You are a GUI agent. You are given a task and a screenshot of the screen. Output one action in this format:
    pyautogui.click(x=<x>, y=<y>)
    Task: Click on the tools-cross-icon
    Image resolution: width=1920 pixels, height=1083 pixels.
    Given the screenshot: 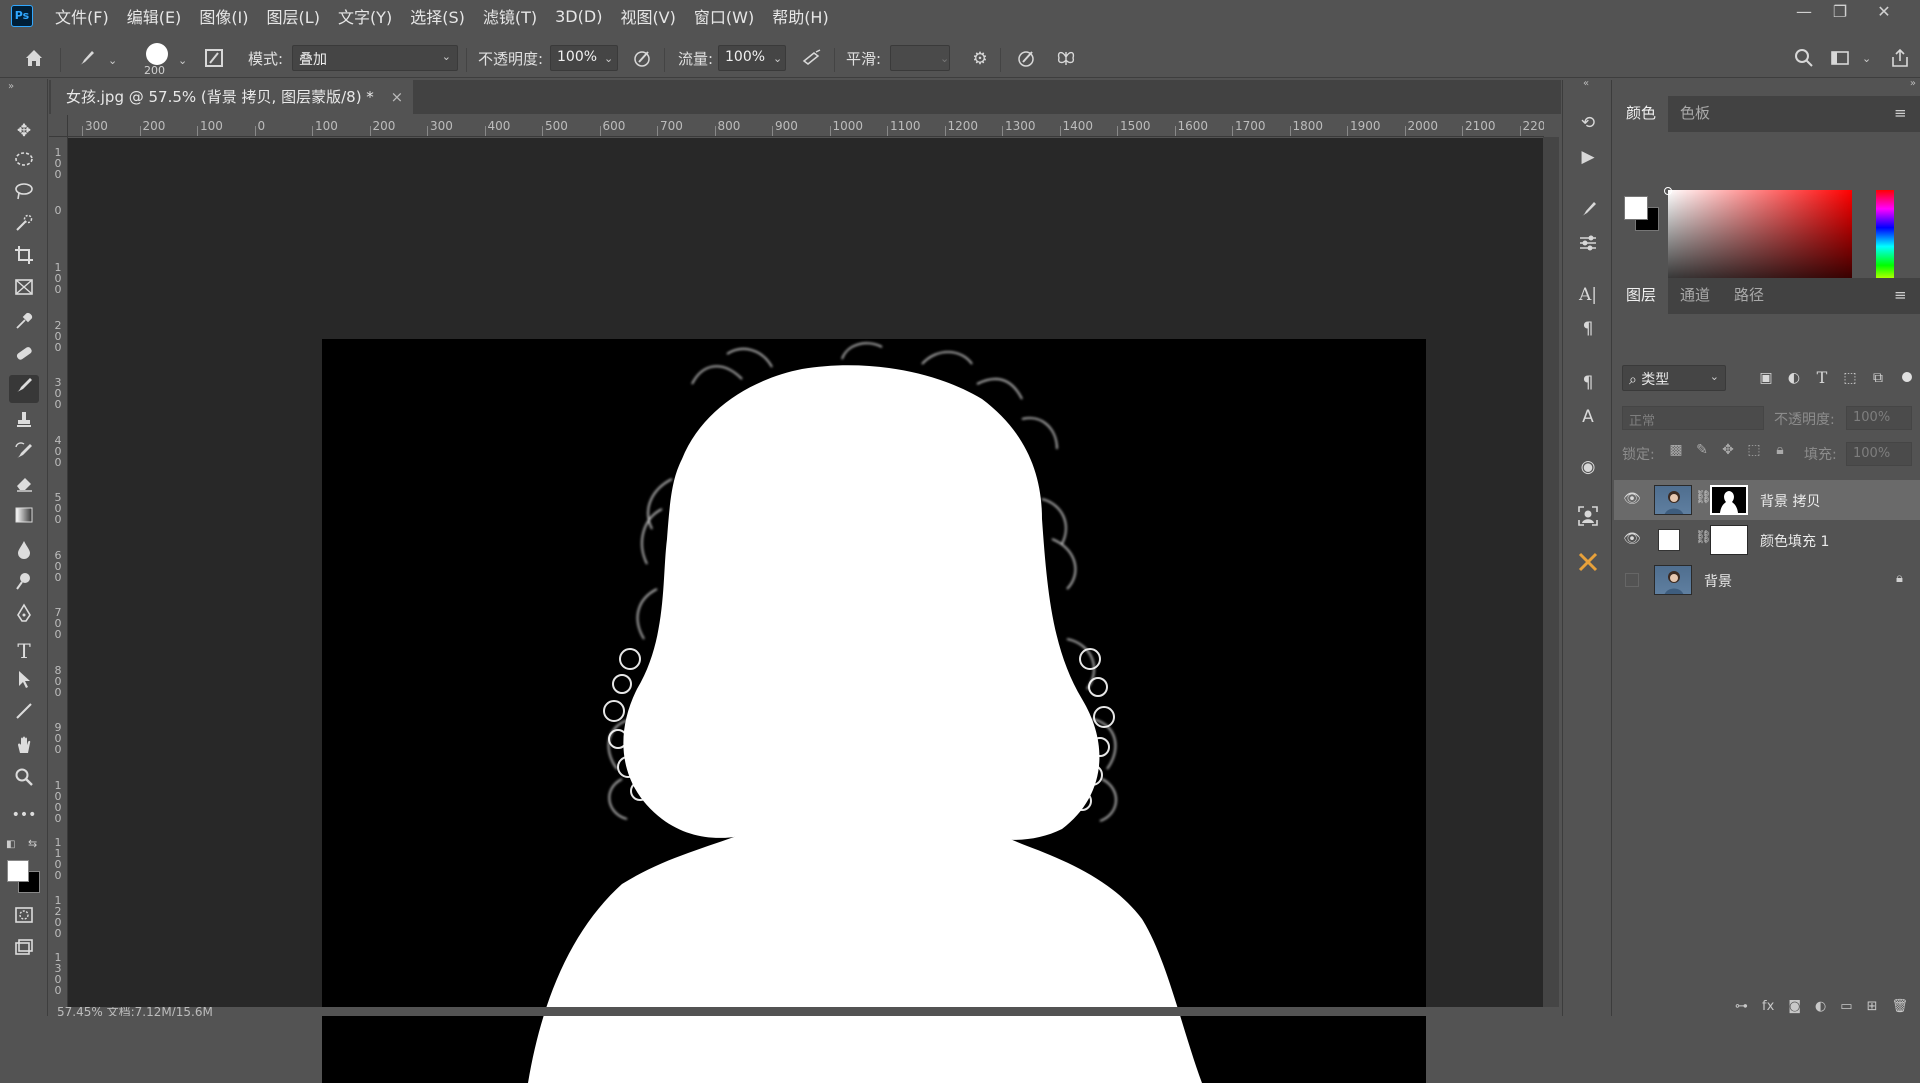 What is the action you would take?
    pyautogui.click(x=1588, y=563)
    